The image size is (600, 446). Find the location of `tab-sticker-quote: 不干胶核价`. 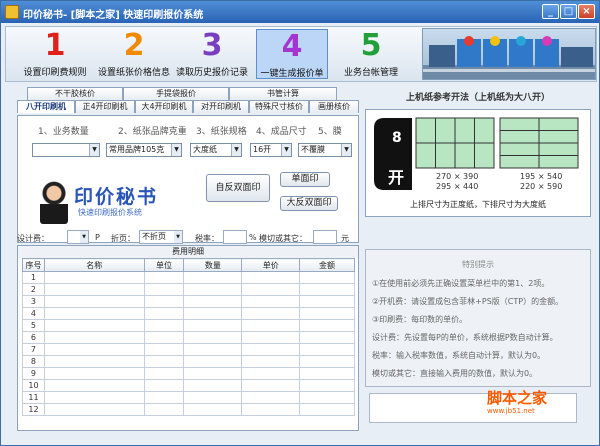

tab-sticker-quote: 不干胶核价 is located at coordinates (75, 93).